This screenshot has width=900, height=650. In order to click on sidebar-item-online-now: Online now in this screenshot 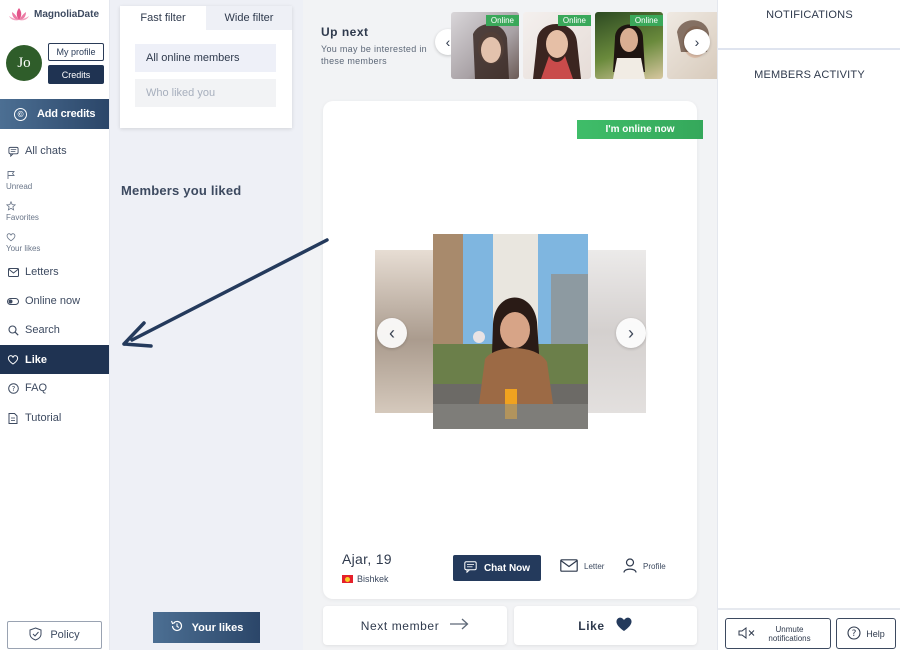, I will do `click(54, 301)`.